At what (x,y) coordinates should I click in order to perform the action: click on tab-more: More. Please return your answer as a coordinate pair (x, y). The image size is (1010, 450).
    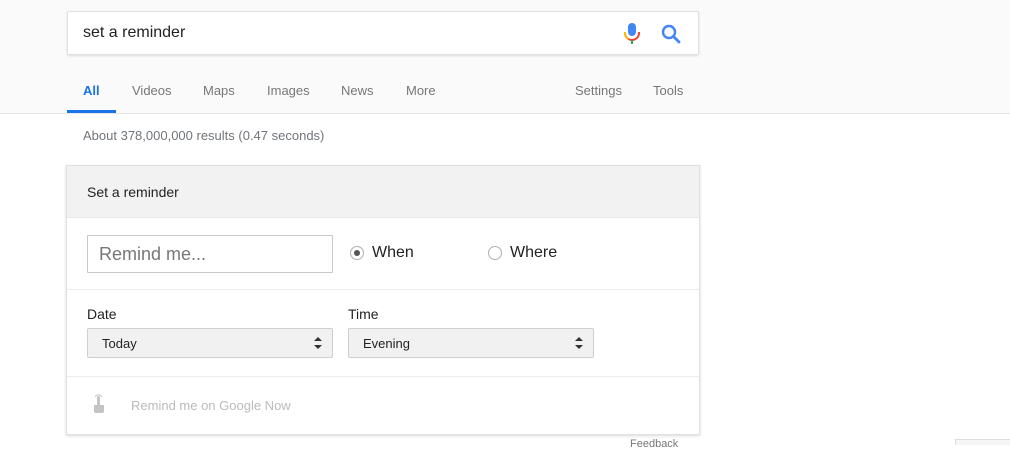
    Looking at the image, I should click on (421, 90).